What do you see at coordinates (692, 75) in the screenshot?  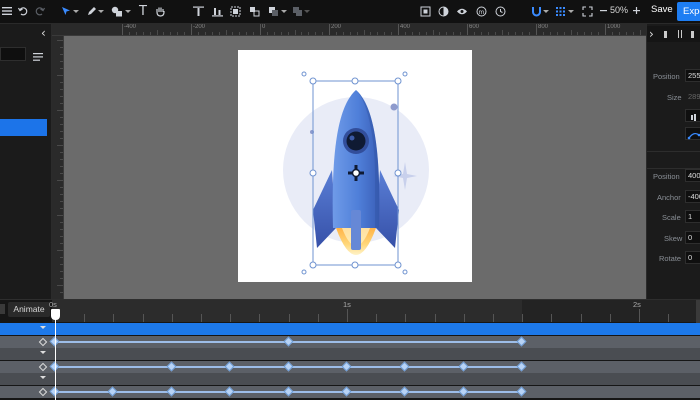 I see `position-x-field: 255` at bounding box center [692, 75].